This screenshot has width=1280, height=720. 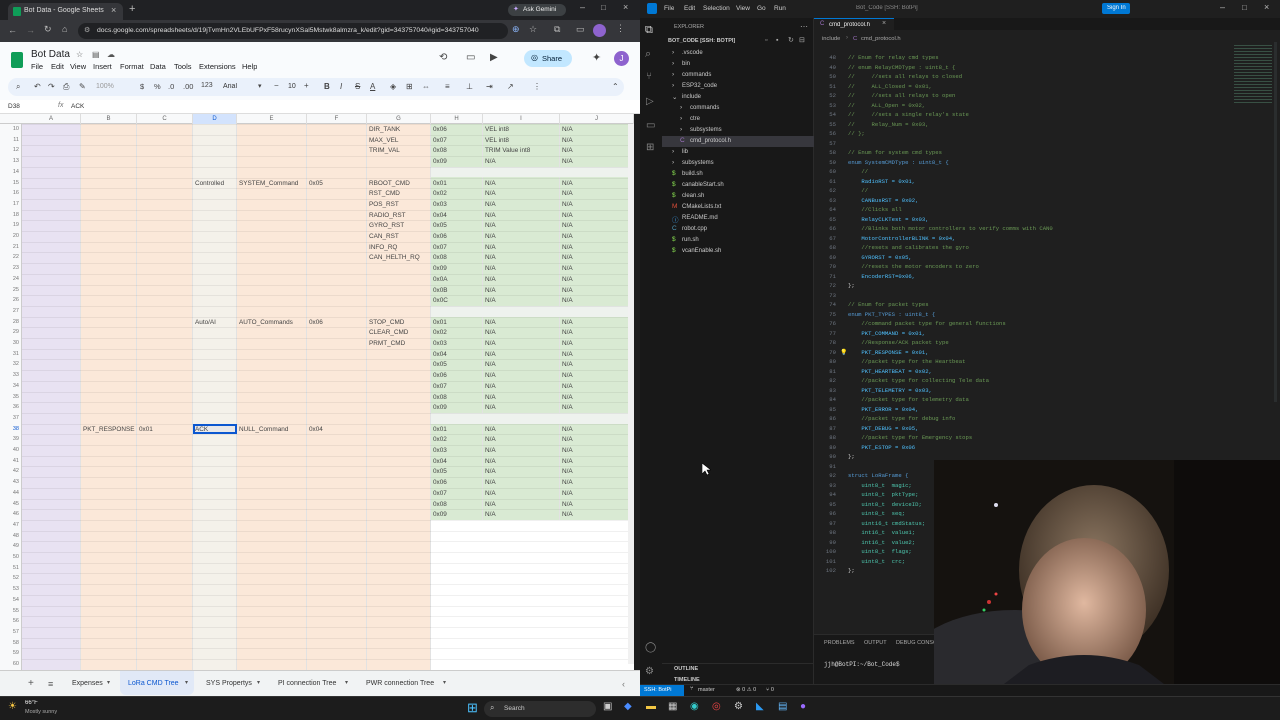 I want to click on sheet-cell: NULL_Command, so click(x=263, y=429).